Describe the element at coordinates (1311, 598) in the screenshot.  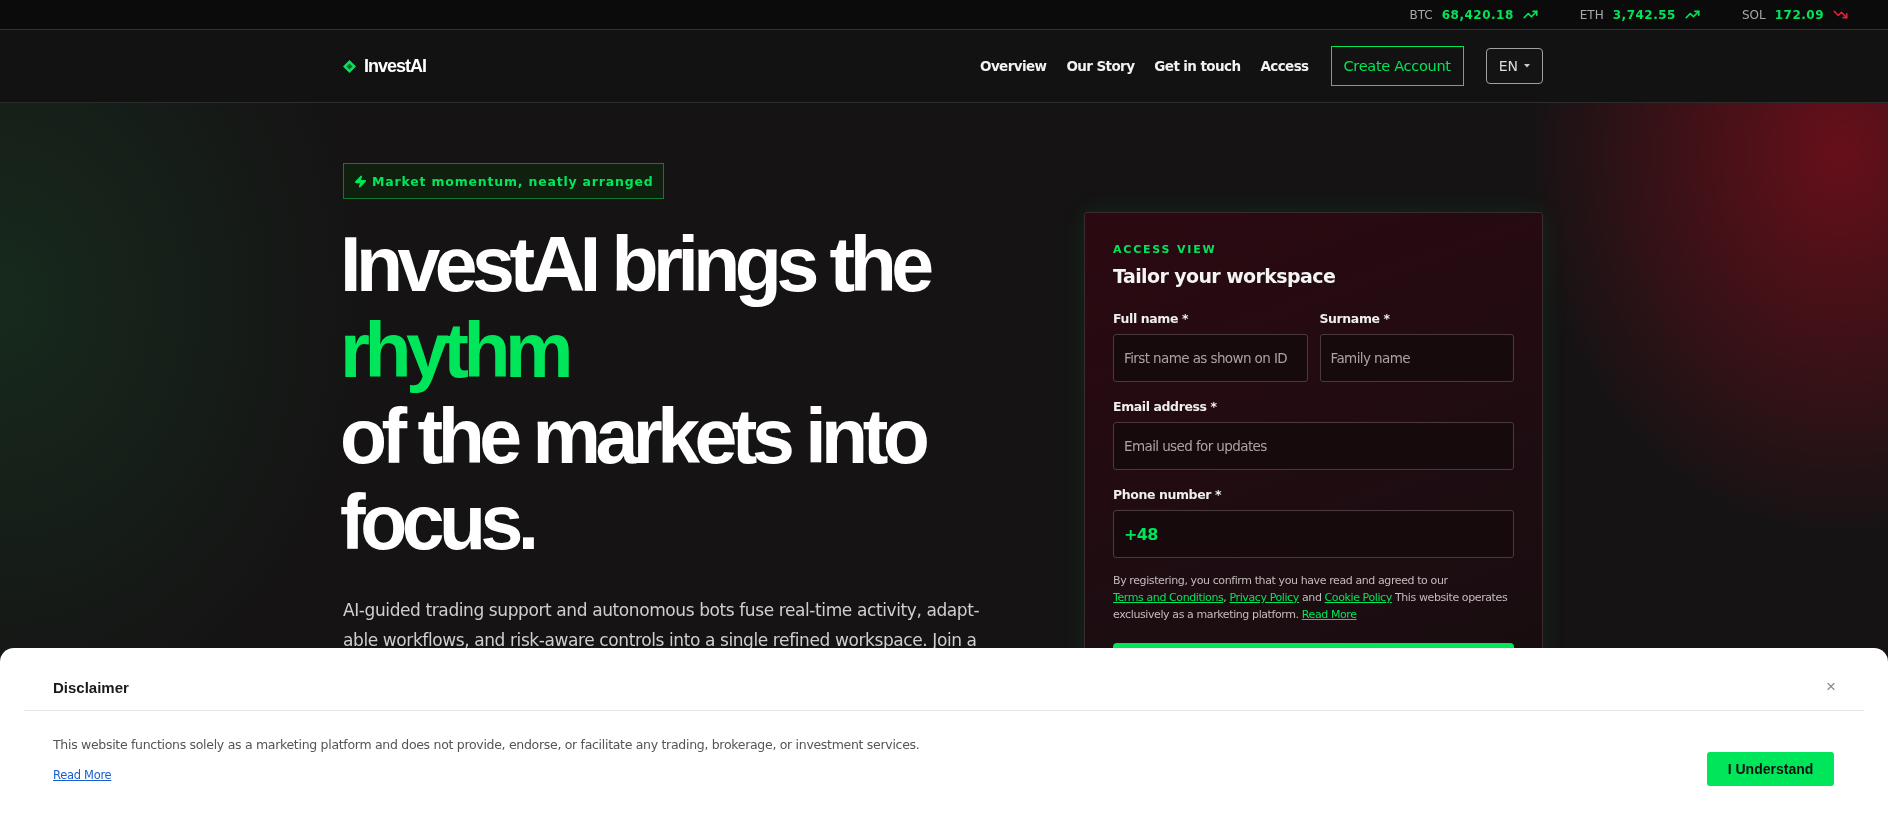
I see `consent-text: By registering, you confirm that you have read and agreed to our Terms and Conditions, Privacy Policy and Cookie Policy This website operates exclusively as a marketing platform. Read More` at that location.